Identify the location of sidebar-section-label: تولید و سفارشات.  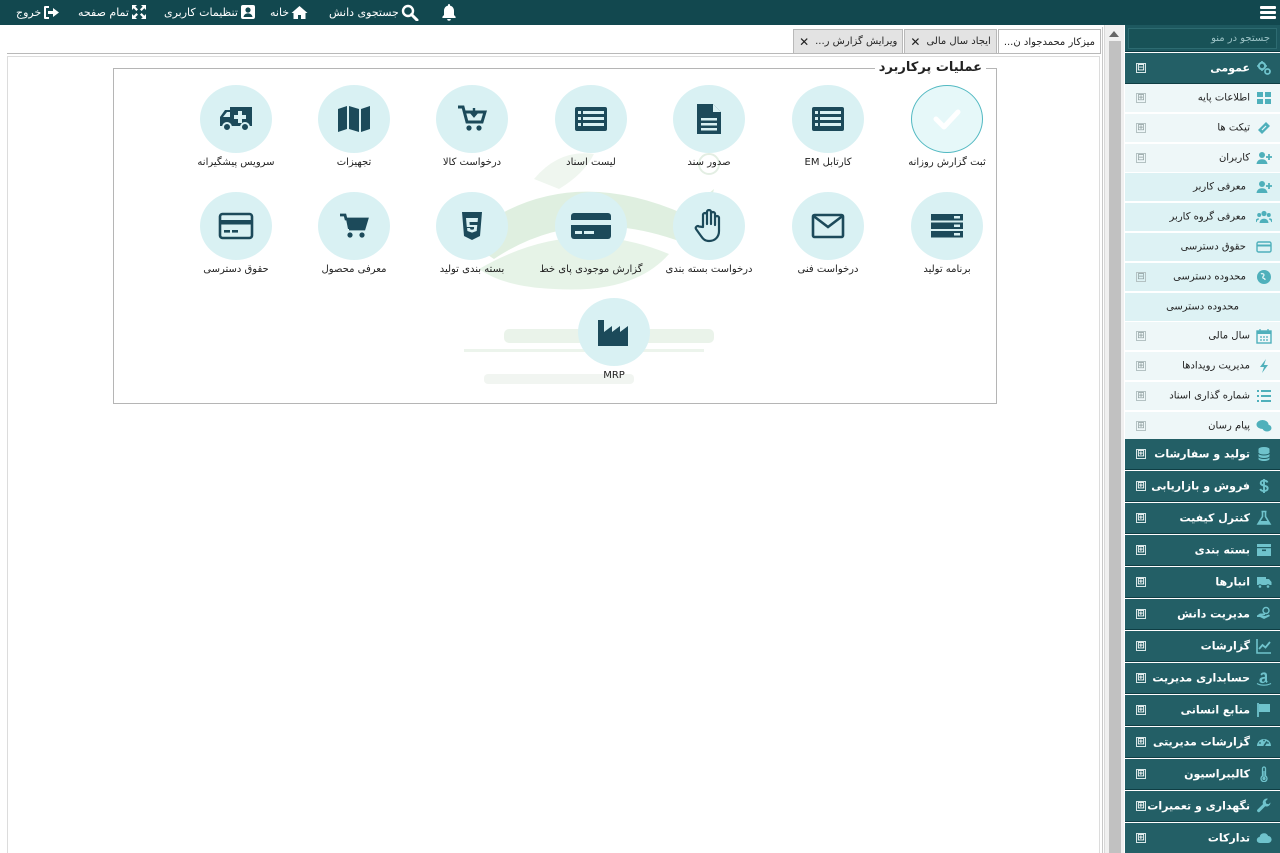
(1202, 454).